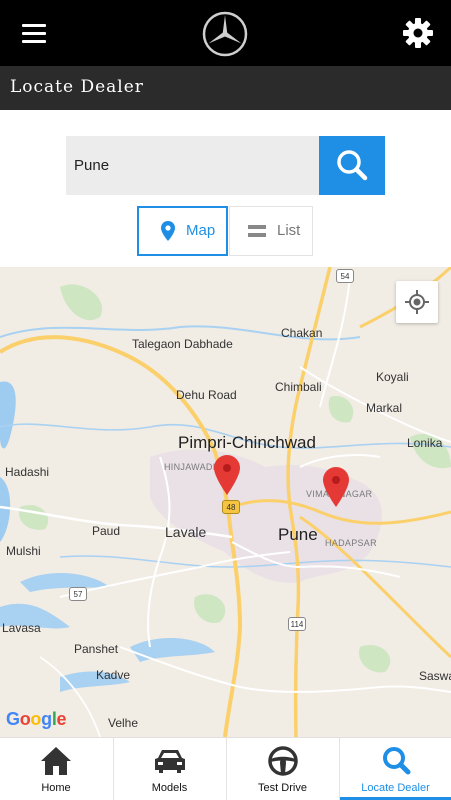  What do you see at coordinates (297, 624) in the screenshot?
I see `highway-shield: 114` at bounding box center [297, 624].